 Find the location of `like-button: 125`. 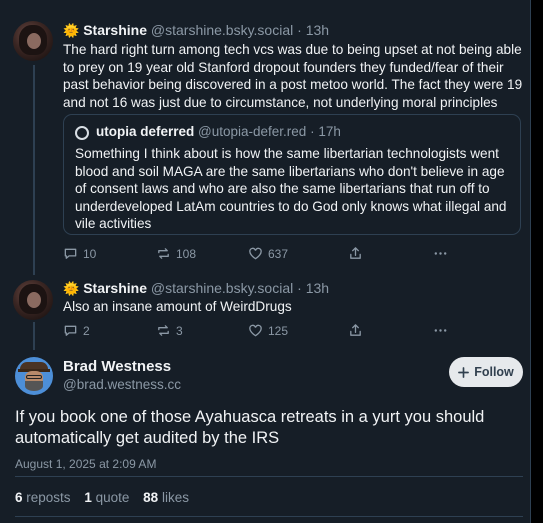

like-button: 125 is located at coordinates (268, 330).